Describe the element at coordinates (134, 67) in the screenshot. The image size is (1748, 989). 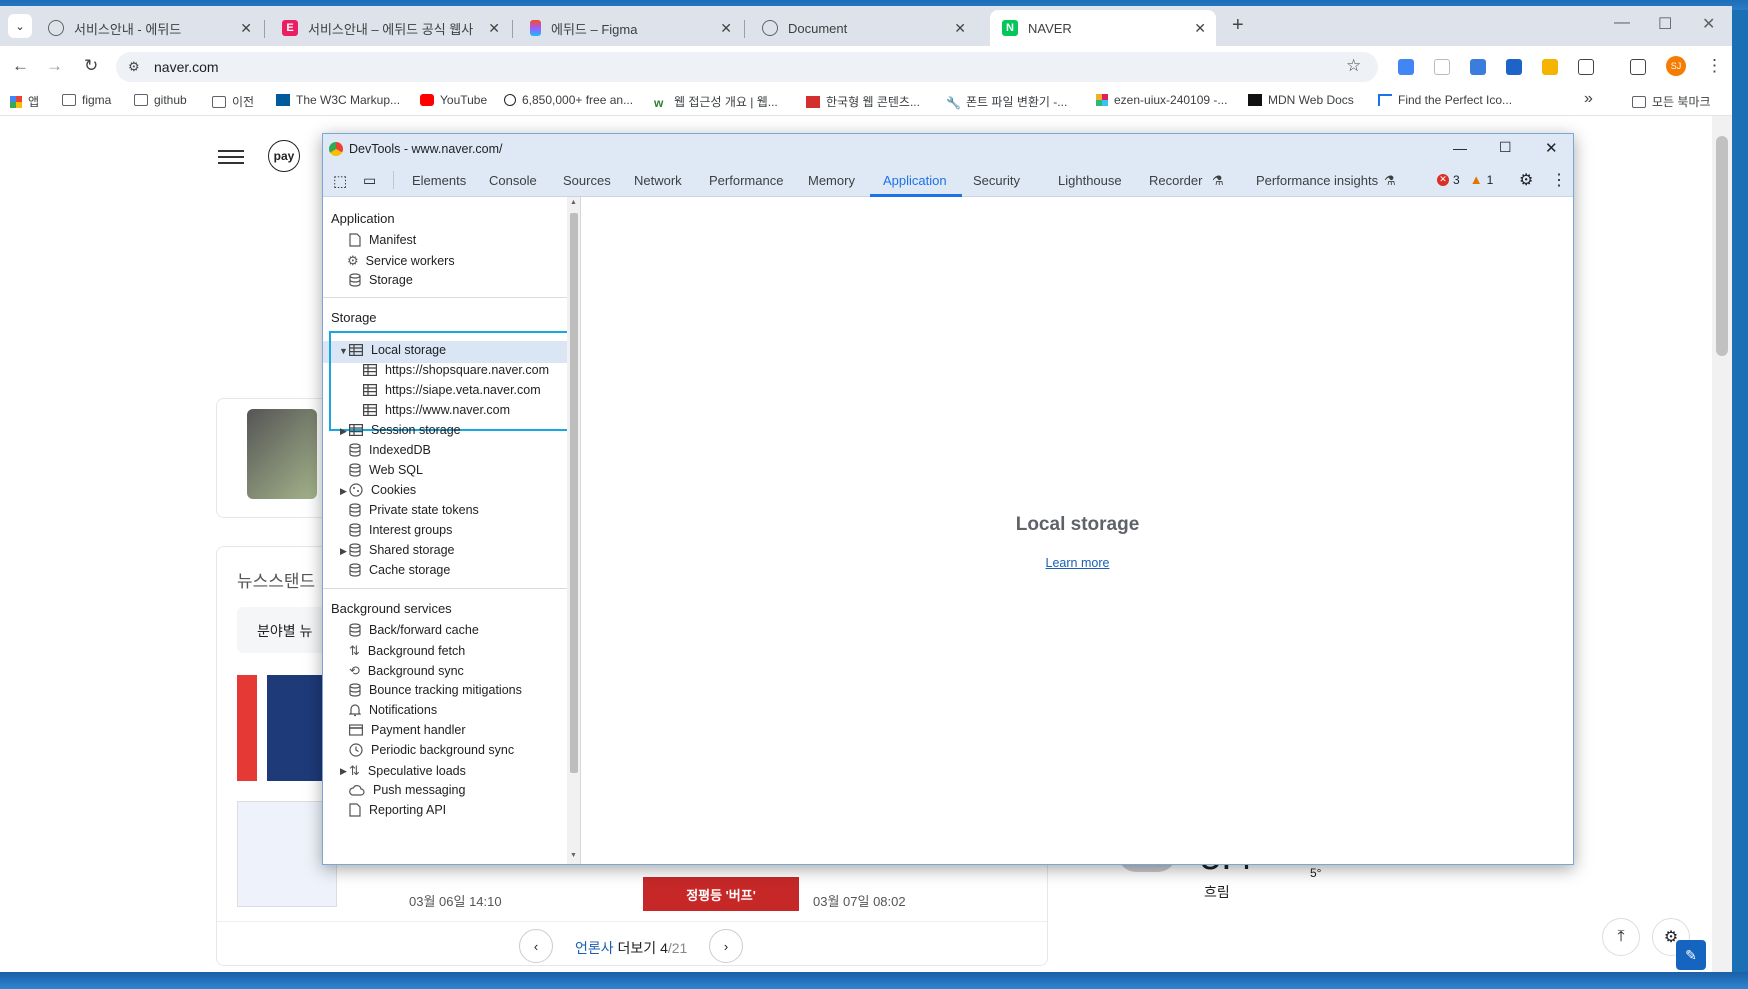
I see `site-info-icon: ⚙` at that location.